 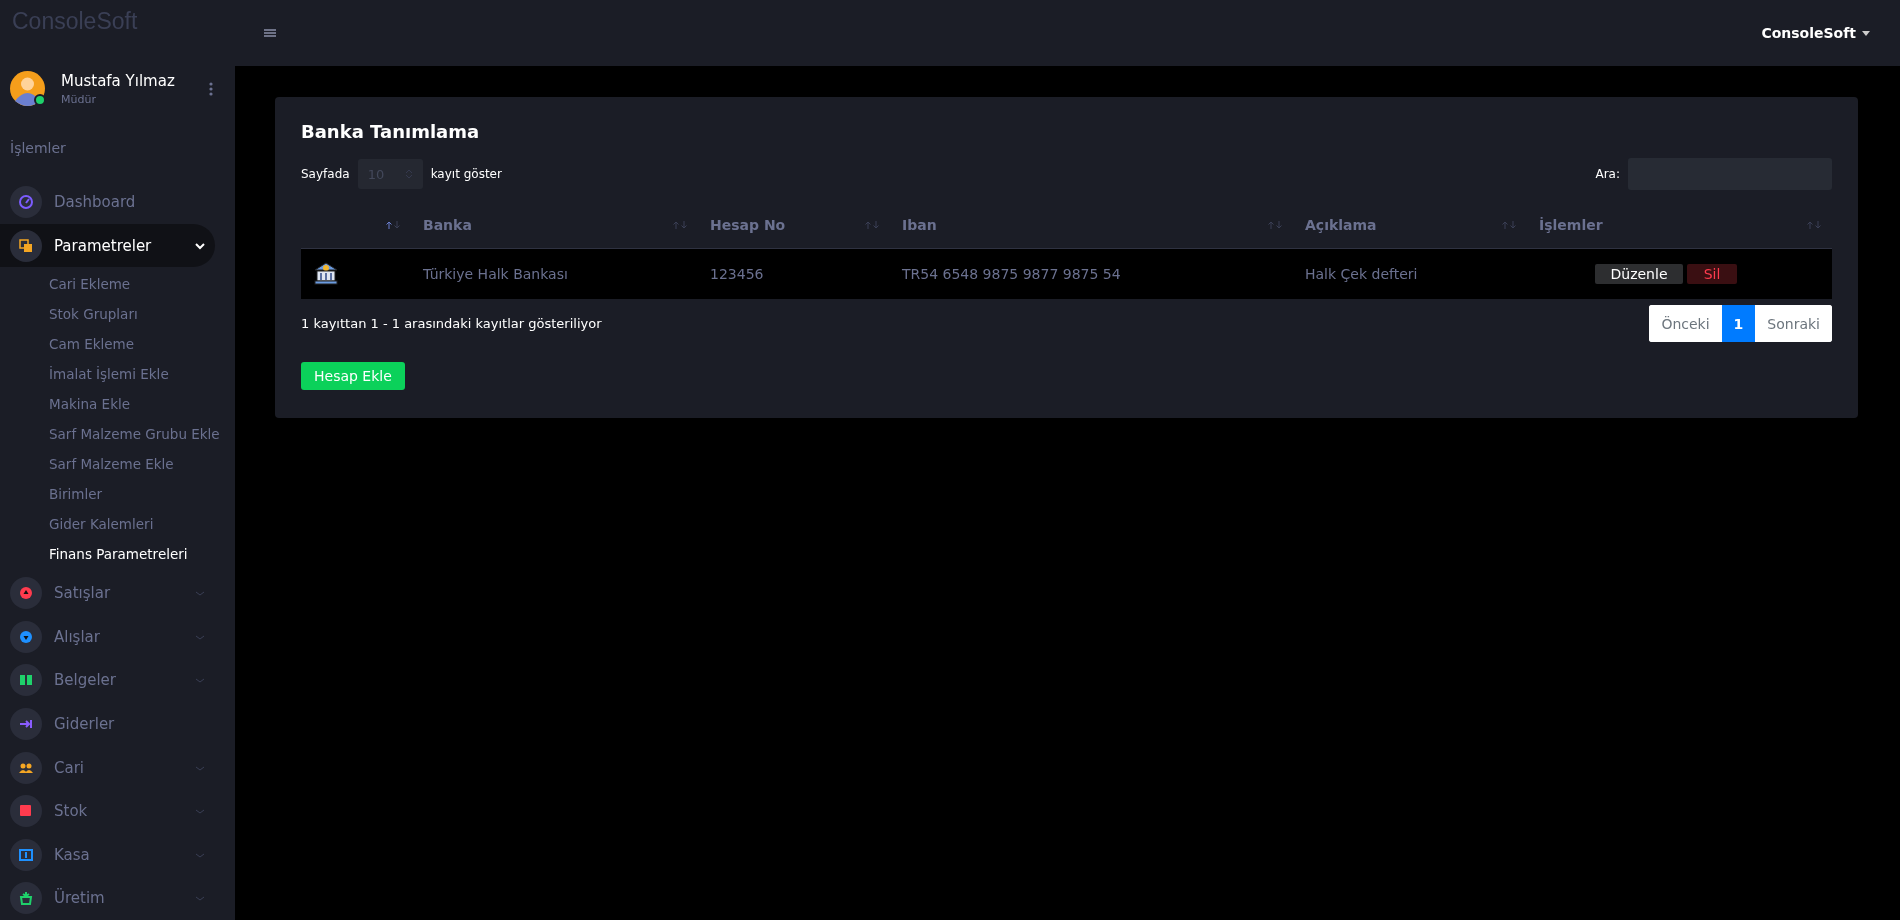 What do you see at coordinates (554, 273) in the screenshot?
I see `table-cell: Türkiye Halk Bankası` at bounding box center [554, 273].